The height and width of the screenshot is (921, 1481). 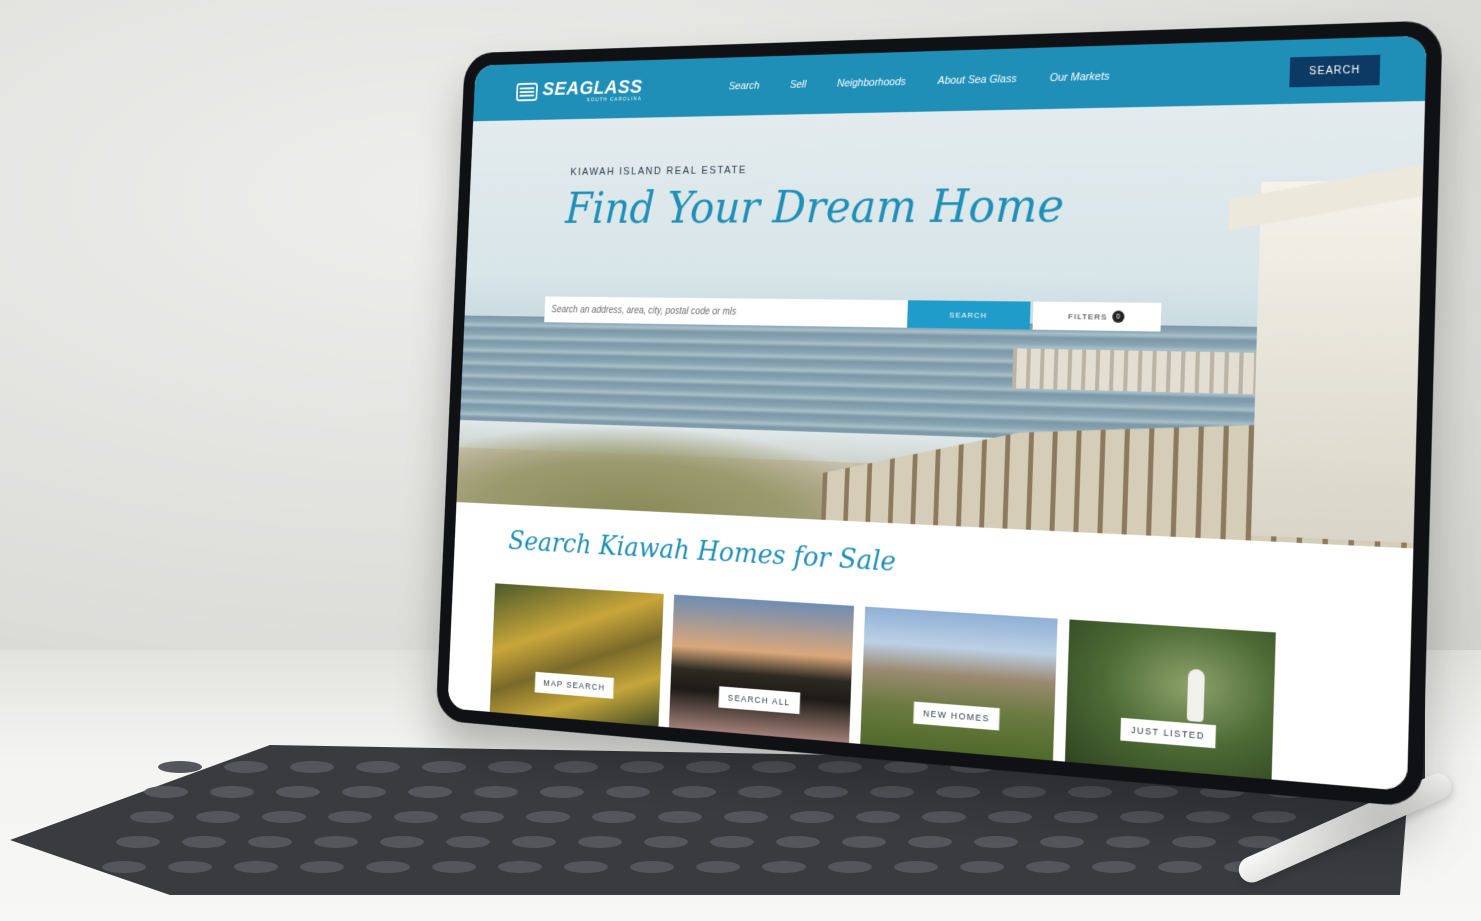 I want to click on marsh-image, so click(x=576, y=655).